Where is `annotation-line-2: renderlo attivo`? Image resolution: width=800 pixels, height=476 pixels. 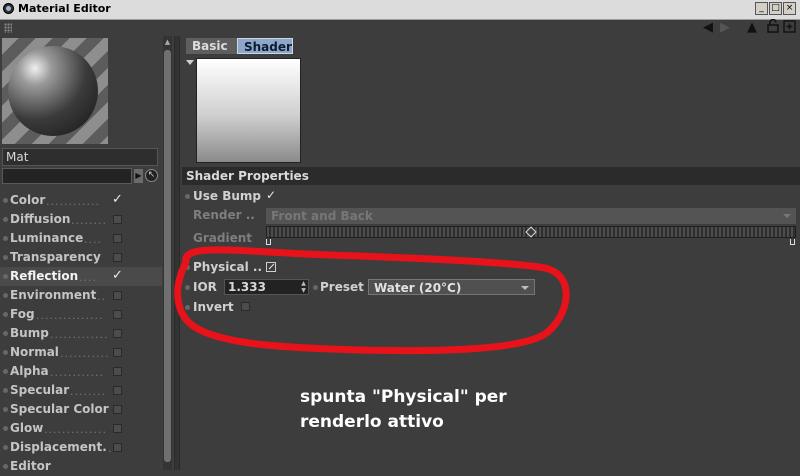
annotation-line-2: renderlo attivo is located at coordinates (372, 422).